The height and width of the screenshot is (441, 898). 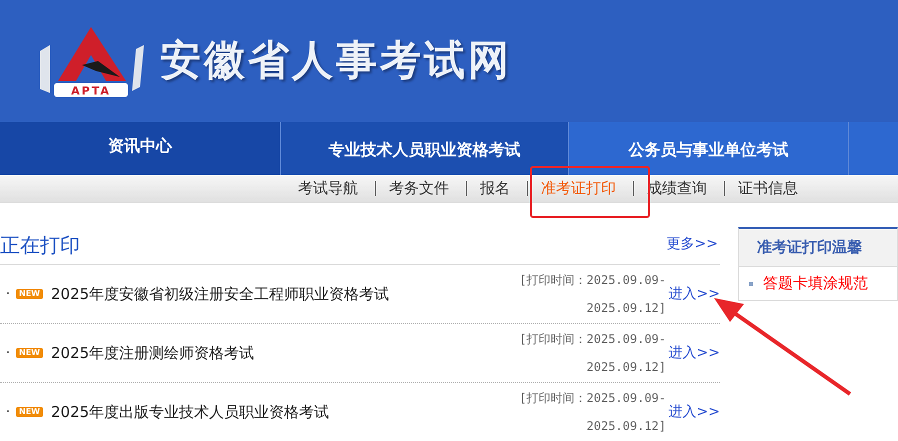 I want to click on main-tab: 公务员与事业单位考试, so click(x=708, y=148).